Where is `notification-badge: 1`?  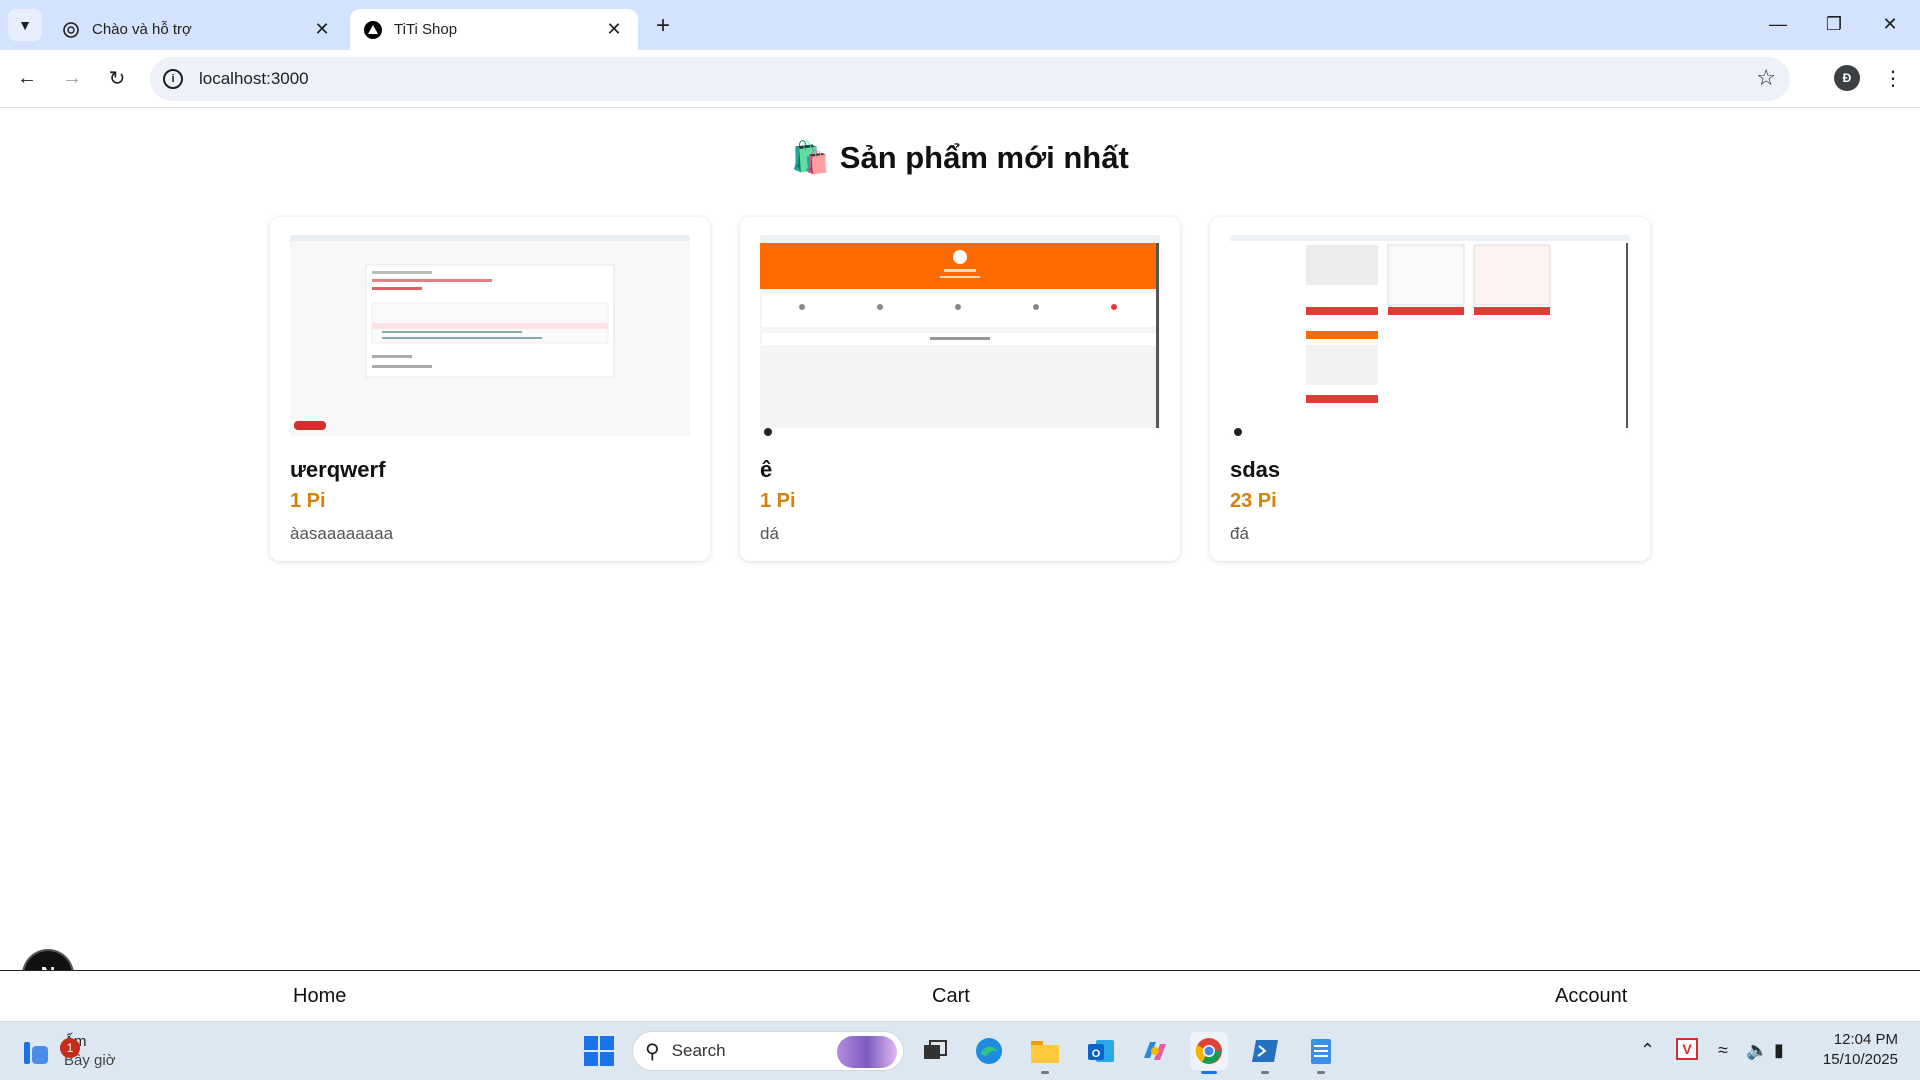 notification-badge: 1 is located at coordinates (70, 1048).